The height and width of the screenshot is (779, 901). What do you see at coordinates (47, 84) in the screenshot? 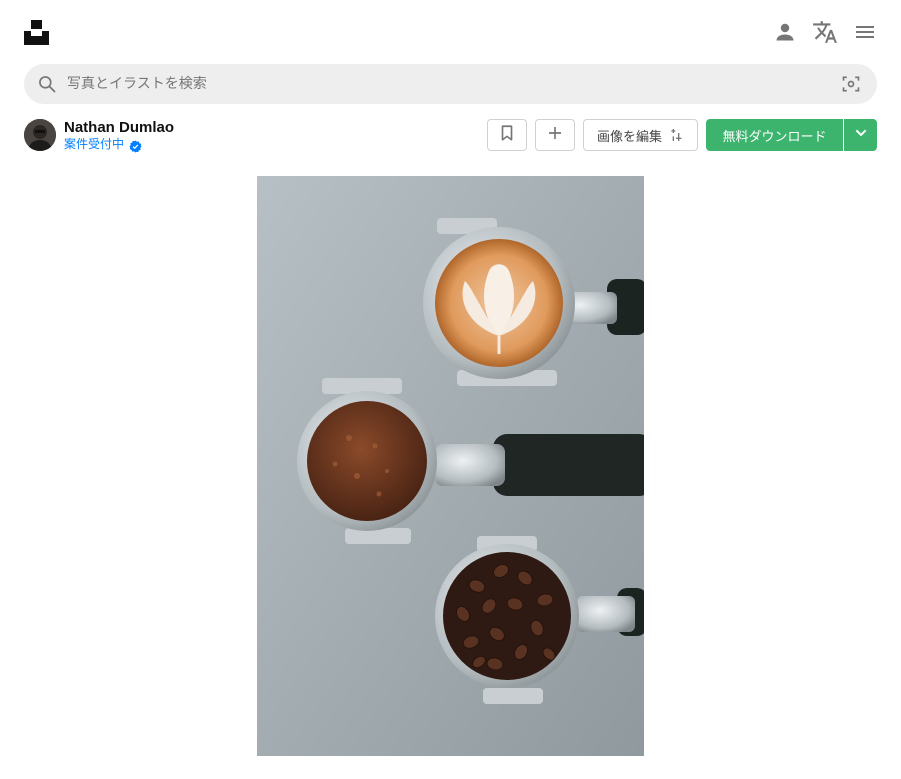
I see `search-icon` at bounding box center [47, 84].